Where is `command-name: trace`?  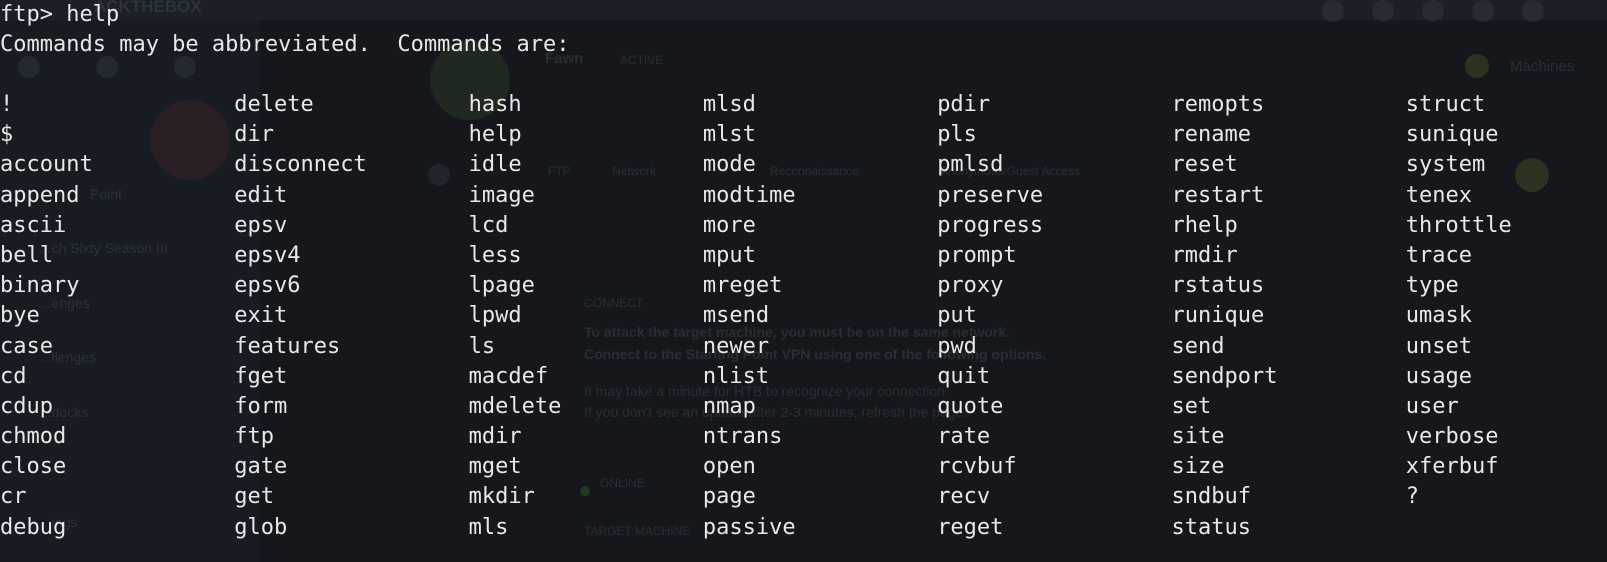
command-name: trace is located at coordinates (1439, 255).